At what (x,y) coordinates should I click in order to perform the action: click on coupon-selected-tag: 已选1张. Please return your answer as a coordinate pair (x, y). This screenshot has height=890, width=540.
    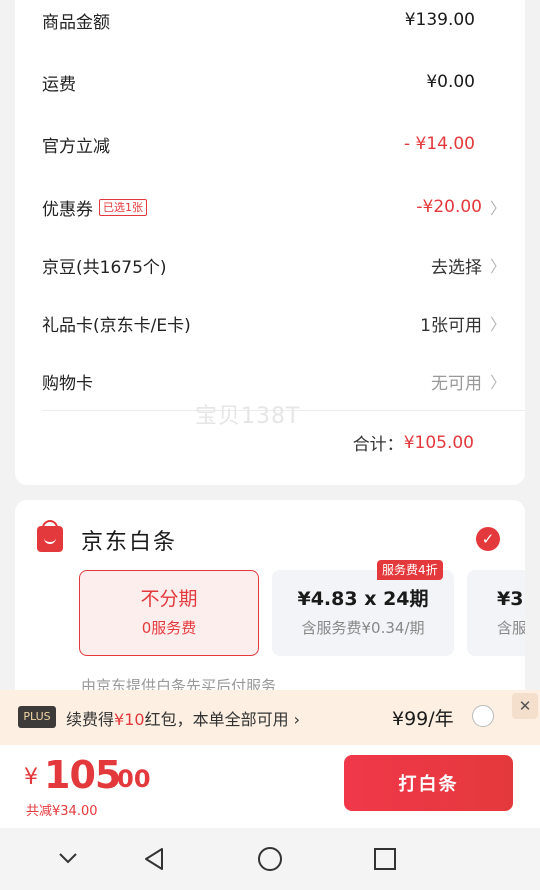
    Looking at the image, I should click on (123, 207).